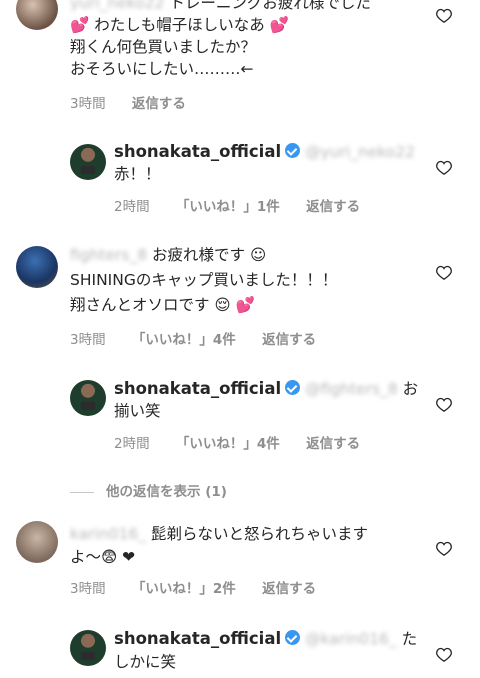 Image resolution: width=480 pixels, height=678 pixels. I want to click on comment-meta: 3時間 「いいね！」4件 返信する, so click(204, 338).